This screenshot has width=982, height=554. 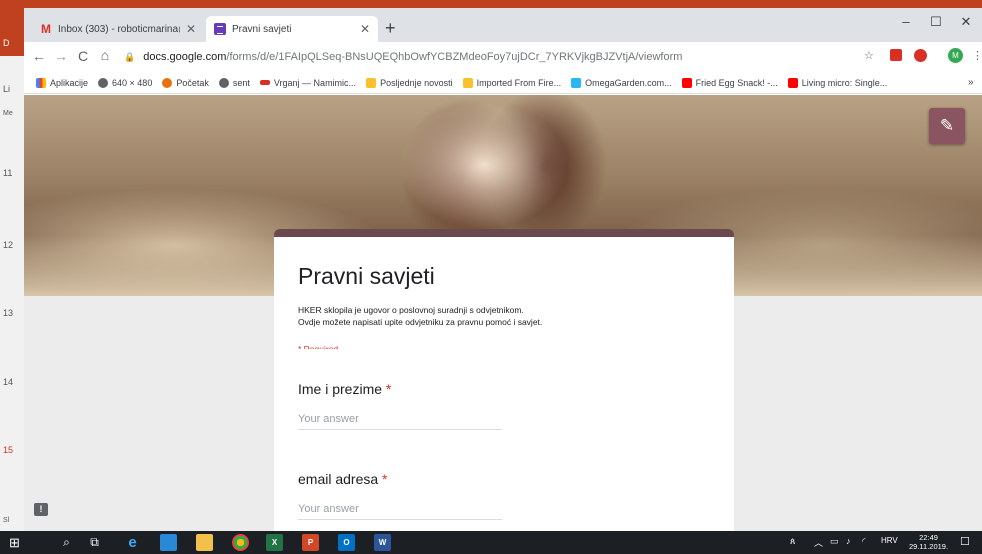 I want to click on language-indicator: HRV, so click(x=889, y=540).